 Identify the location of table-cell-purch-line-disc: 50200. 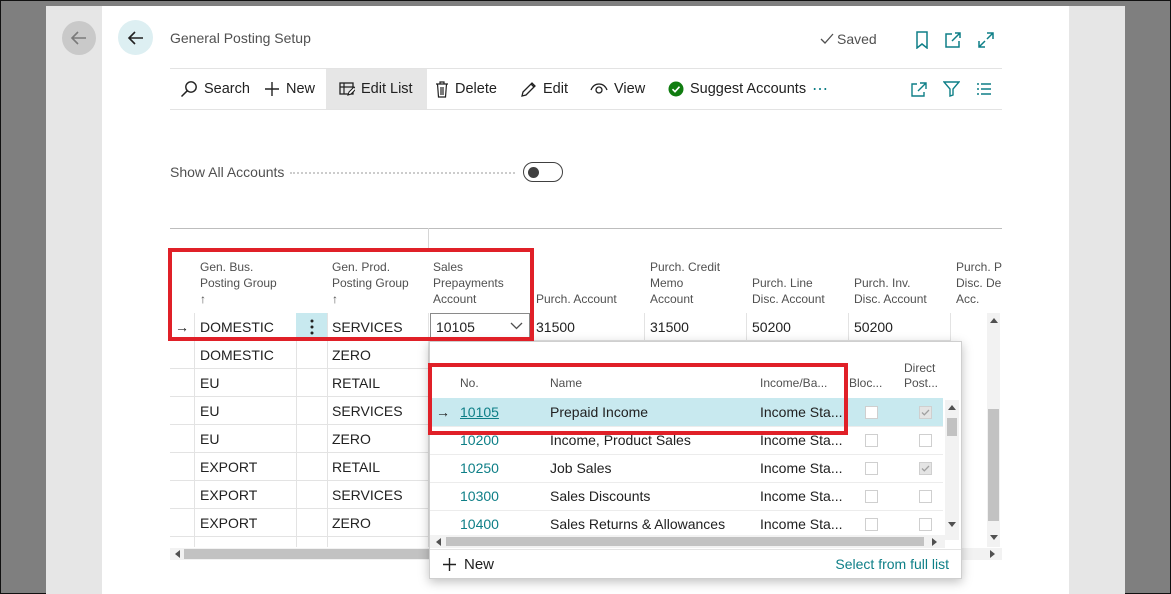
(771, 327).